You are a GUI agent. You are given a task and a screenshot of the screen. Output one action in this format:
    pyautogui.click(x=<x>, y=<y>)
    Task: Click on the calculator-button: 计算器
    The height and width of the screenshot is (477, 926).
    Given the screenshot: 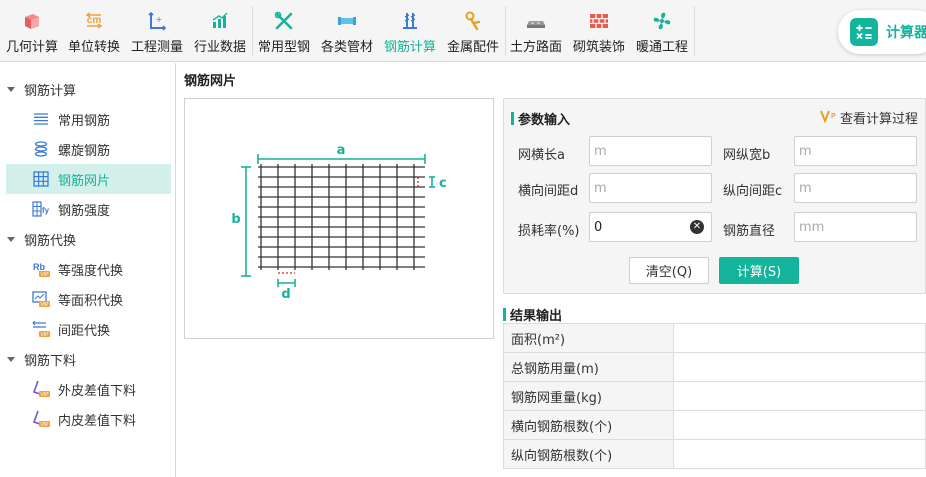 What is the action you would take?
    pyautogui.click(x=882, y=32)
    